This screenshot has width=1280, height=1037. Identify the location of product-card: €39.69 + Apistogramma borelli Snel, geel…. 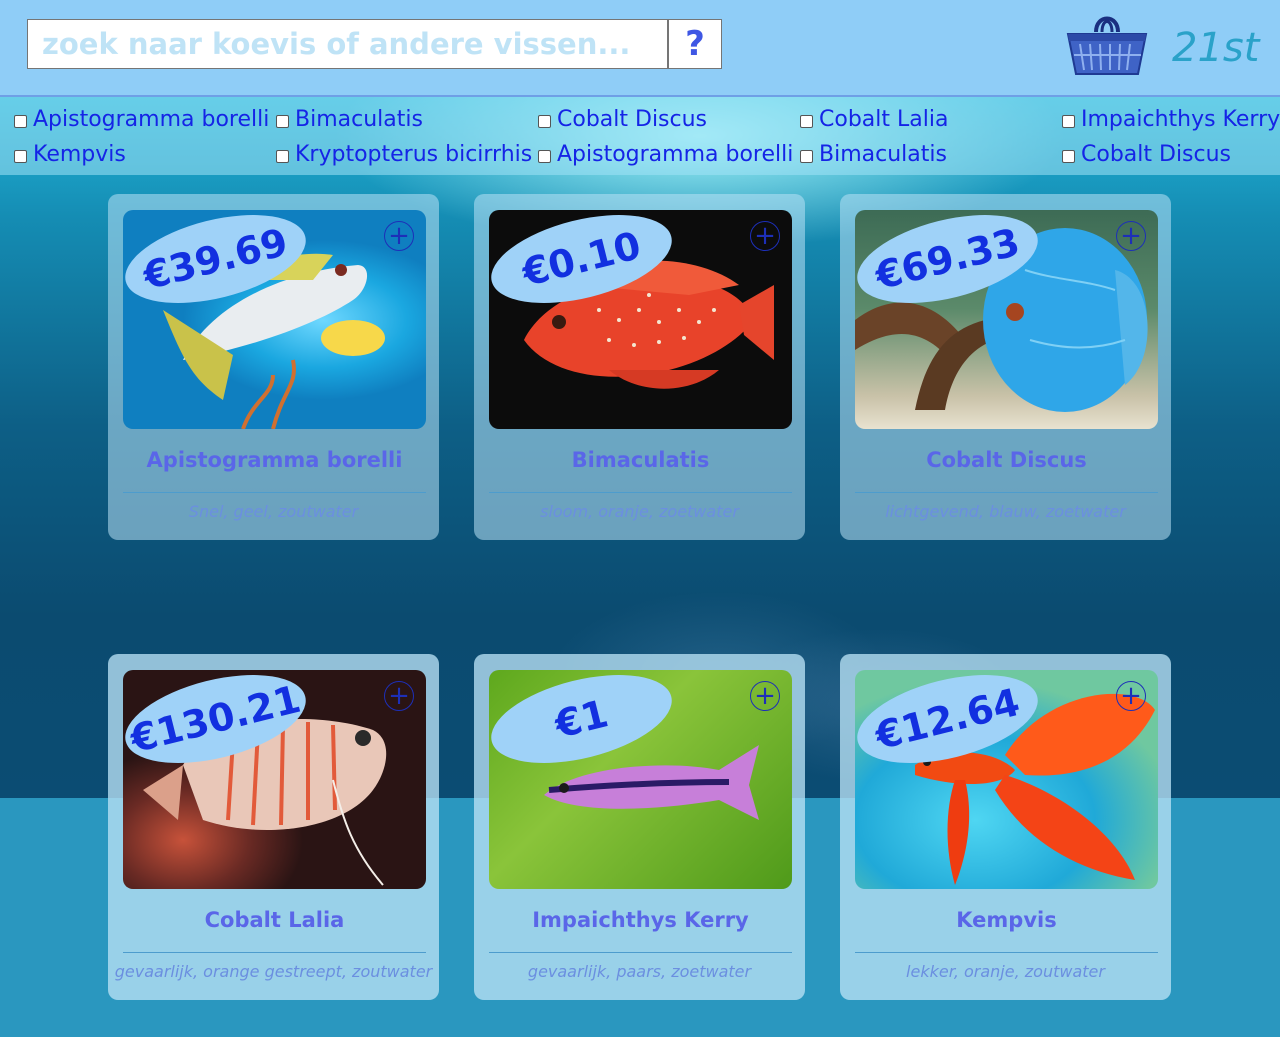
(273, 367).